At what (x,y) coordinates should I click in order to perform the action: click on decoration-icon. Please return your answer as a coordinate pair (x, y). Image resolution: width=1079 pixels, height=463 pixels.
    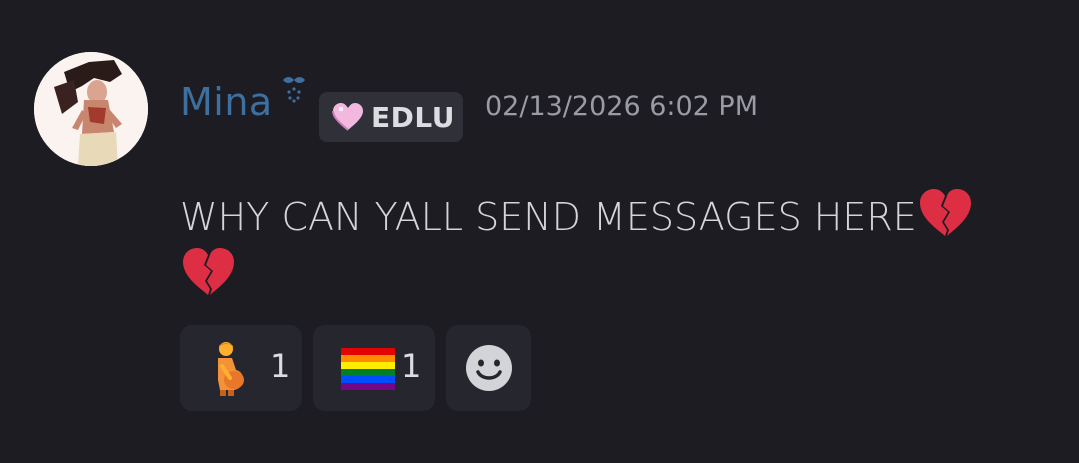
    Looking at the image, I should click on (294, 90).